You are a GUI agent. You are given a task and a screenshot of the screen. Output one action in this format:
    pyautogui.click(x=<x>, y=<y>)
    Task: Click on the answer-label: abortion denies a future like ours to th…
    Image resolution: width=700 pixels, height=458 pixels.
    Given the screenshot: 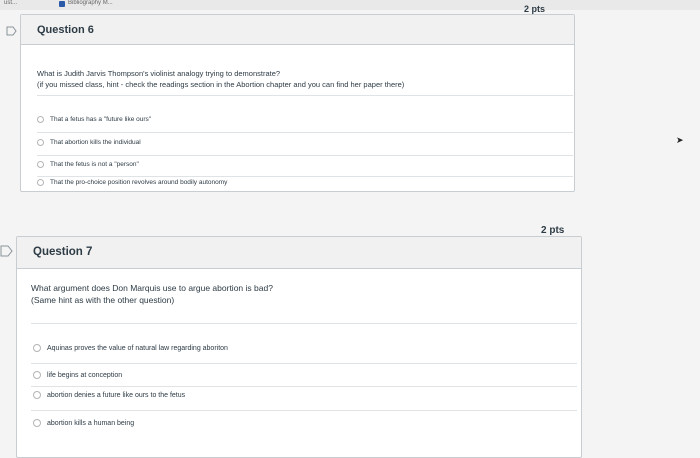 What is the action you would take?
    pyautogui.click(x=116, y=395)
    